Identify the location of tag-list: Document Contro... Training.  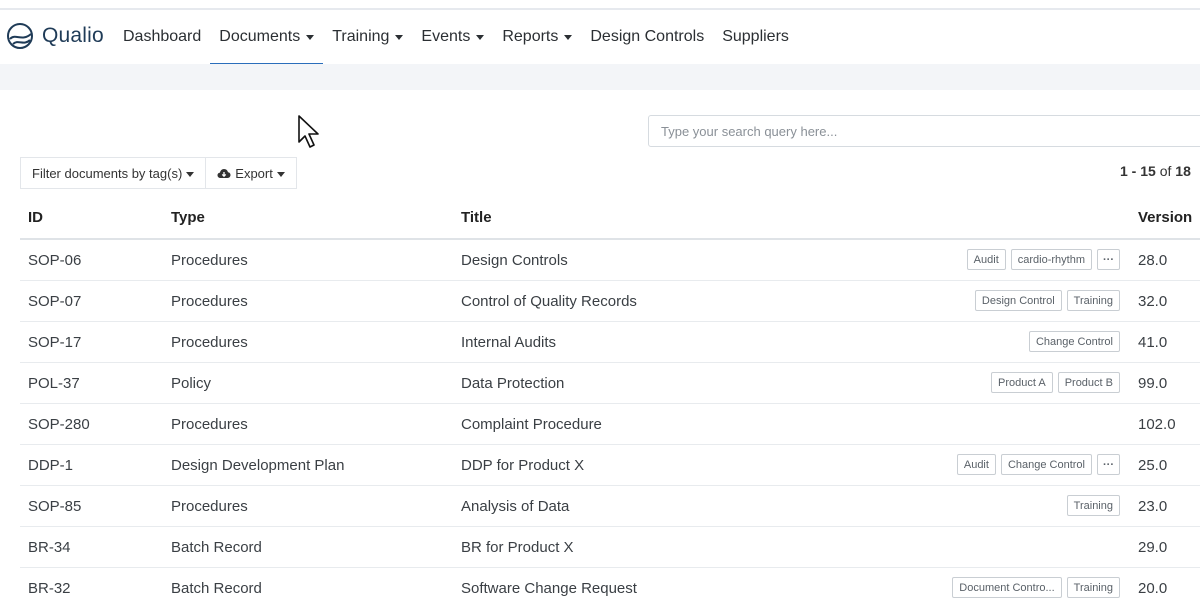
(1036, 587).